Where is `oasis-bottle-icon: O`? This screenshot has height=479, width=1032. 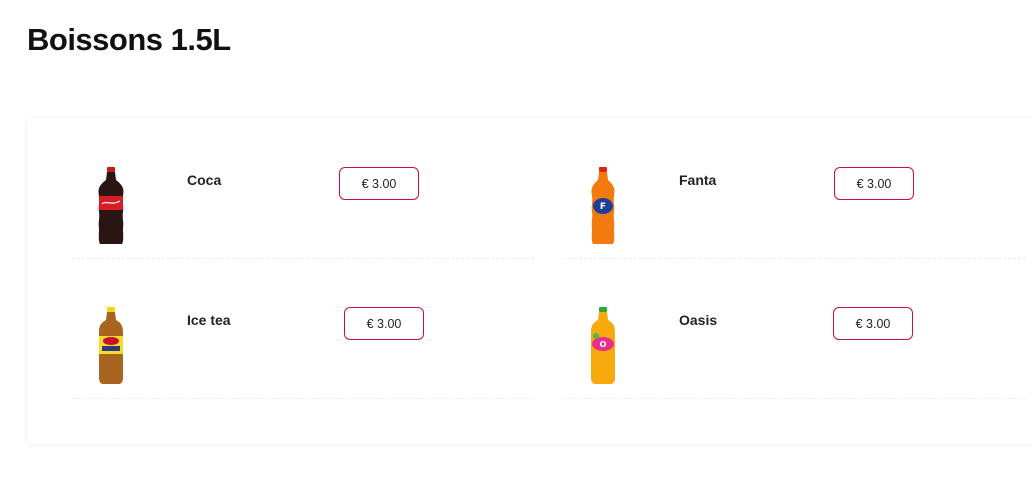 oasis-bottle-icon: O is located at coordinates (603, 345).